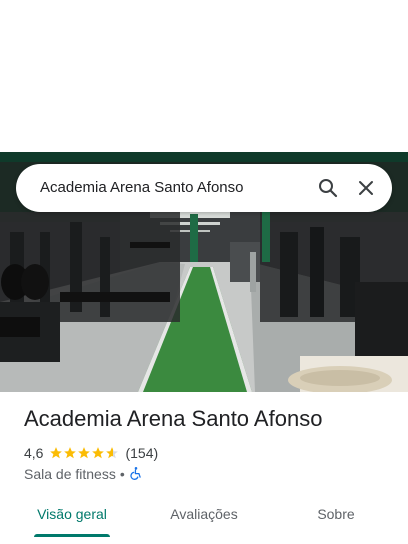 This screenshot has height=544, width=408. I want to click on review-count: (154), so click(141, 453).